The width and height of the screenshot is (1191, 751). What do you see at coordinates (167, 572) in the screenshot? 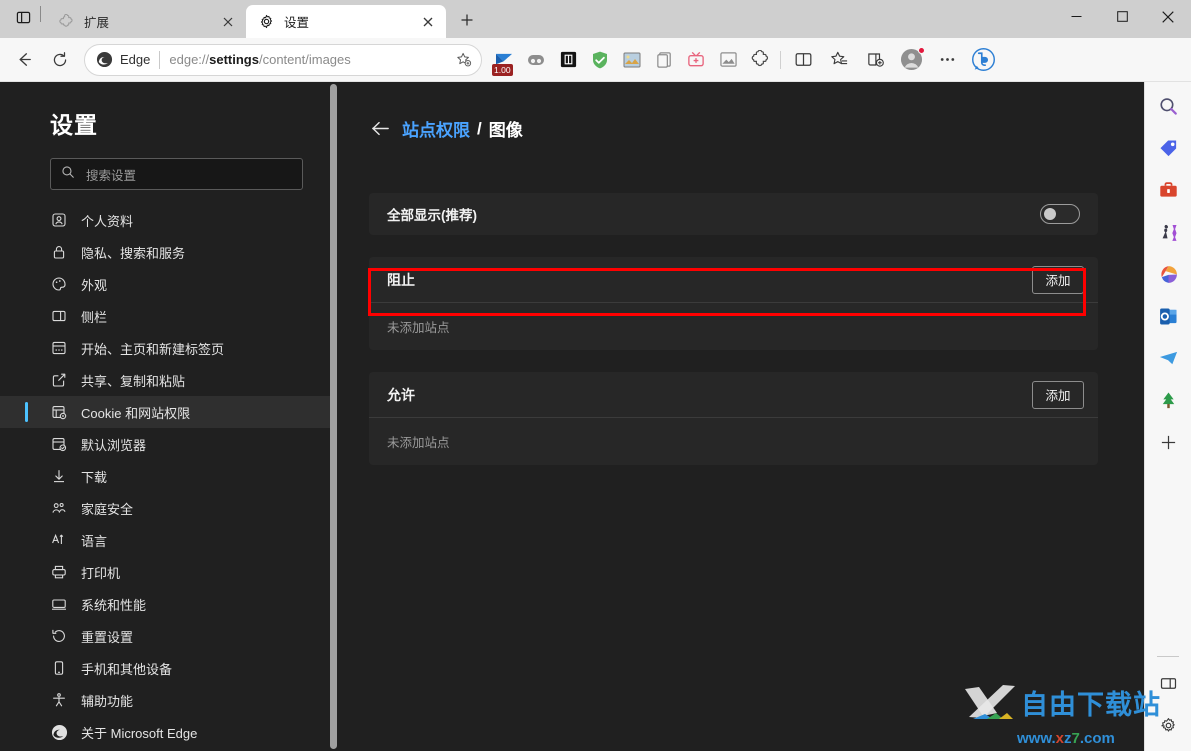
I see `sidebar-item-printers: 打印机` at bounding box center [167, 572].